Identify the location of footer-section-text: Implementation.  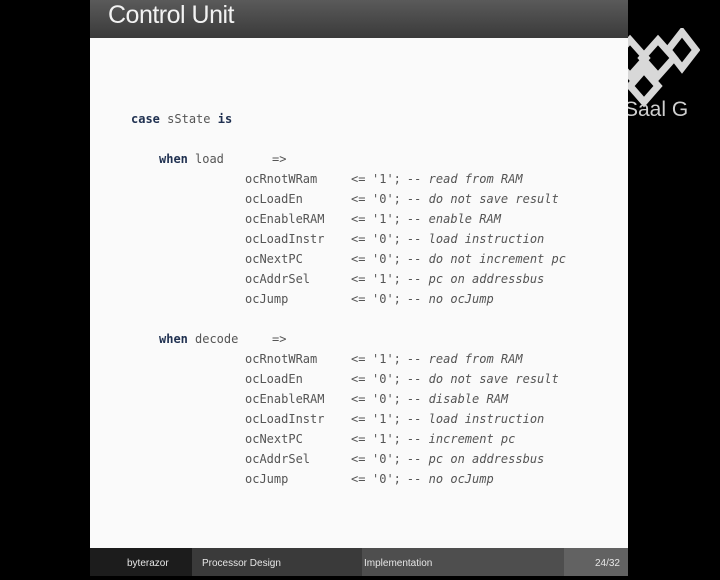
(398, 563).